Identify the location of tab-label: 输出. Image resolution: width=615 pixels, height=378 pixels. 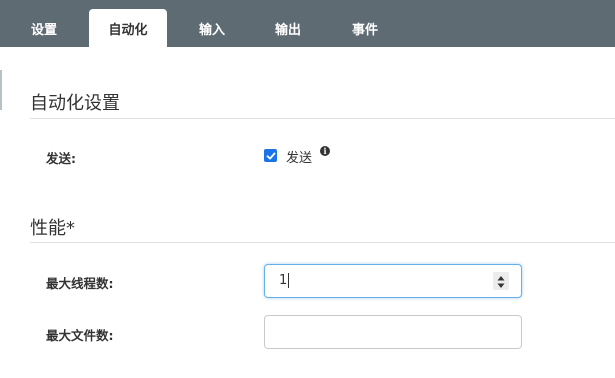
(287, 30).